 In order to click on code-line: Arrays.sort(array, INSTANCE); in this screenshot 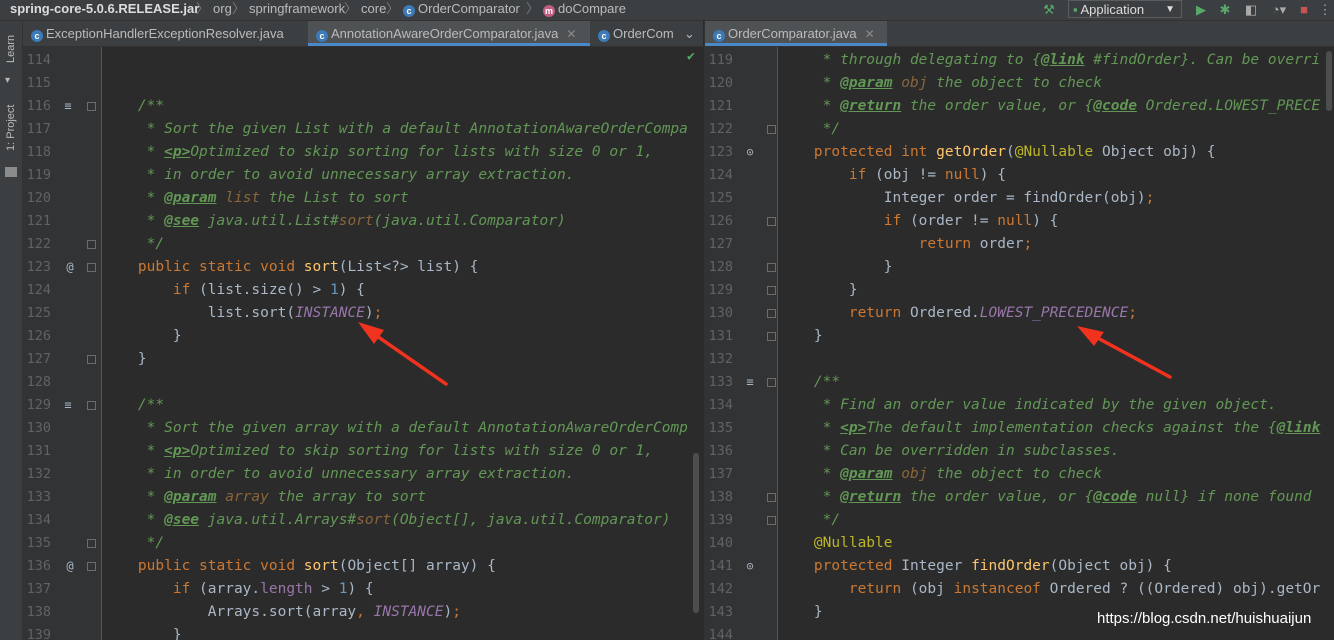, I will do `click(282, 612)`.